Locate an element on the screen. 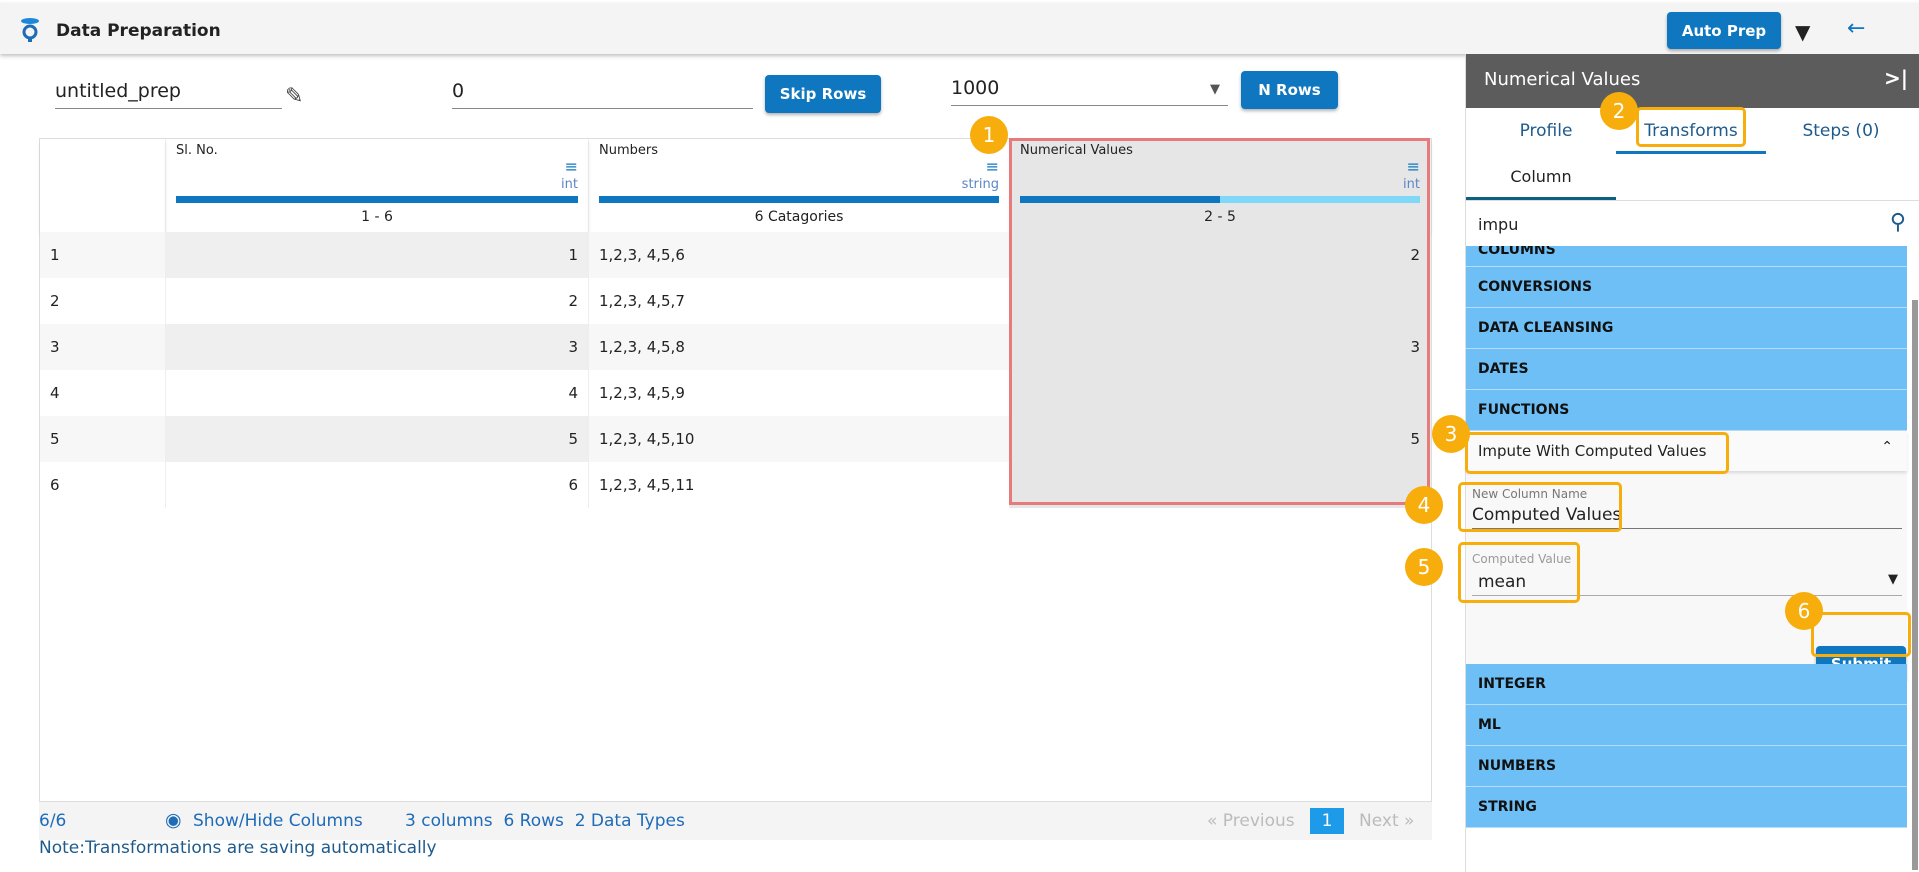  step-badge-6: 6 is located at coordinates (1804, 611).